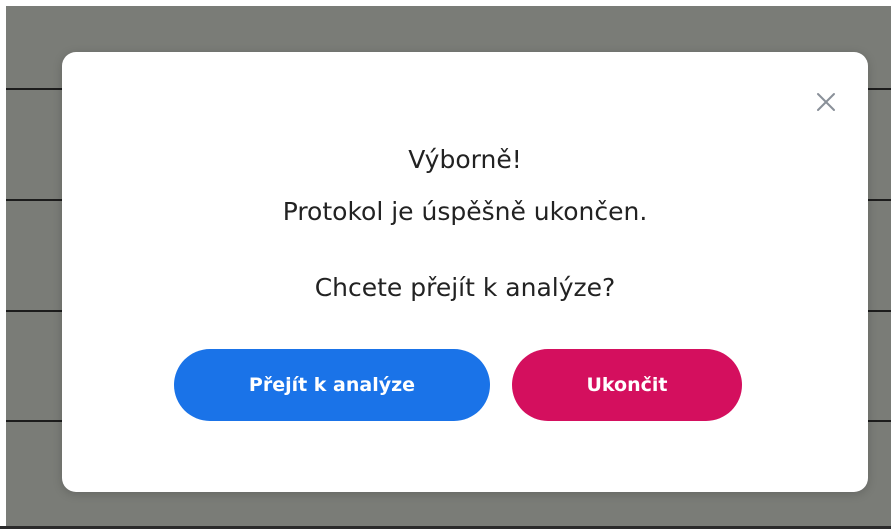 The image size is (891, 529). I want to click on finish-button: Ukončit, so click(627, 385).